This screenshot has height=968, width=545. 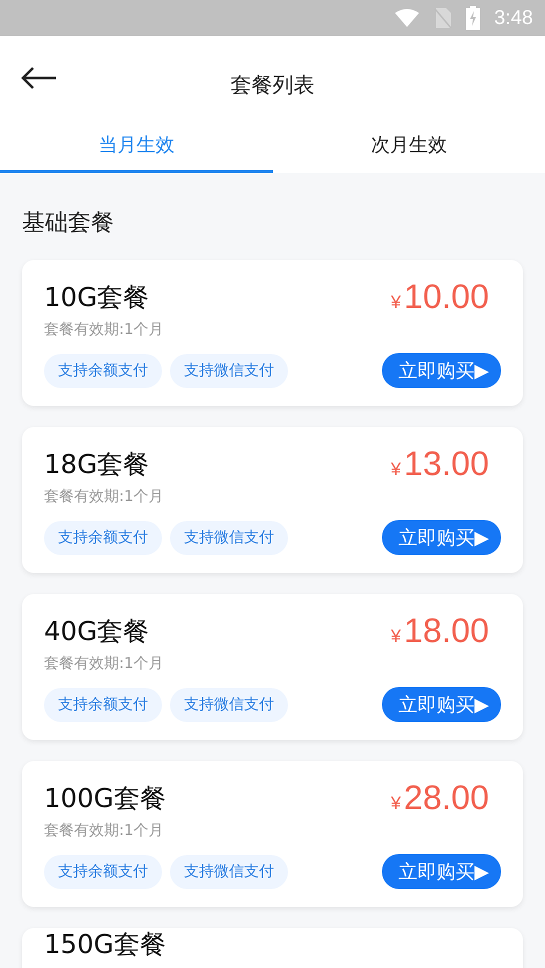 I want to click on wifi-icon, so click(x=407, y=18).